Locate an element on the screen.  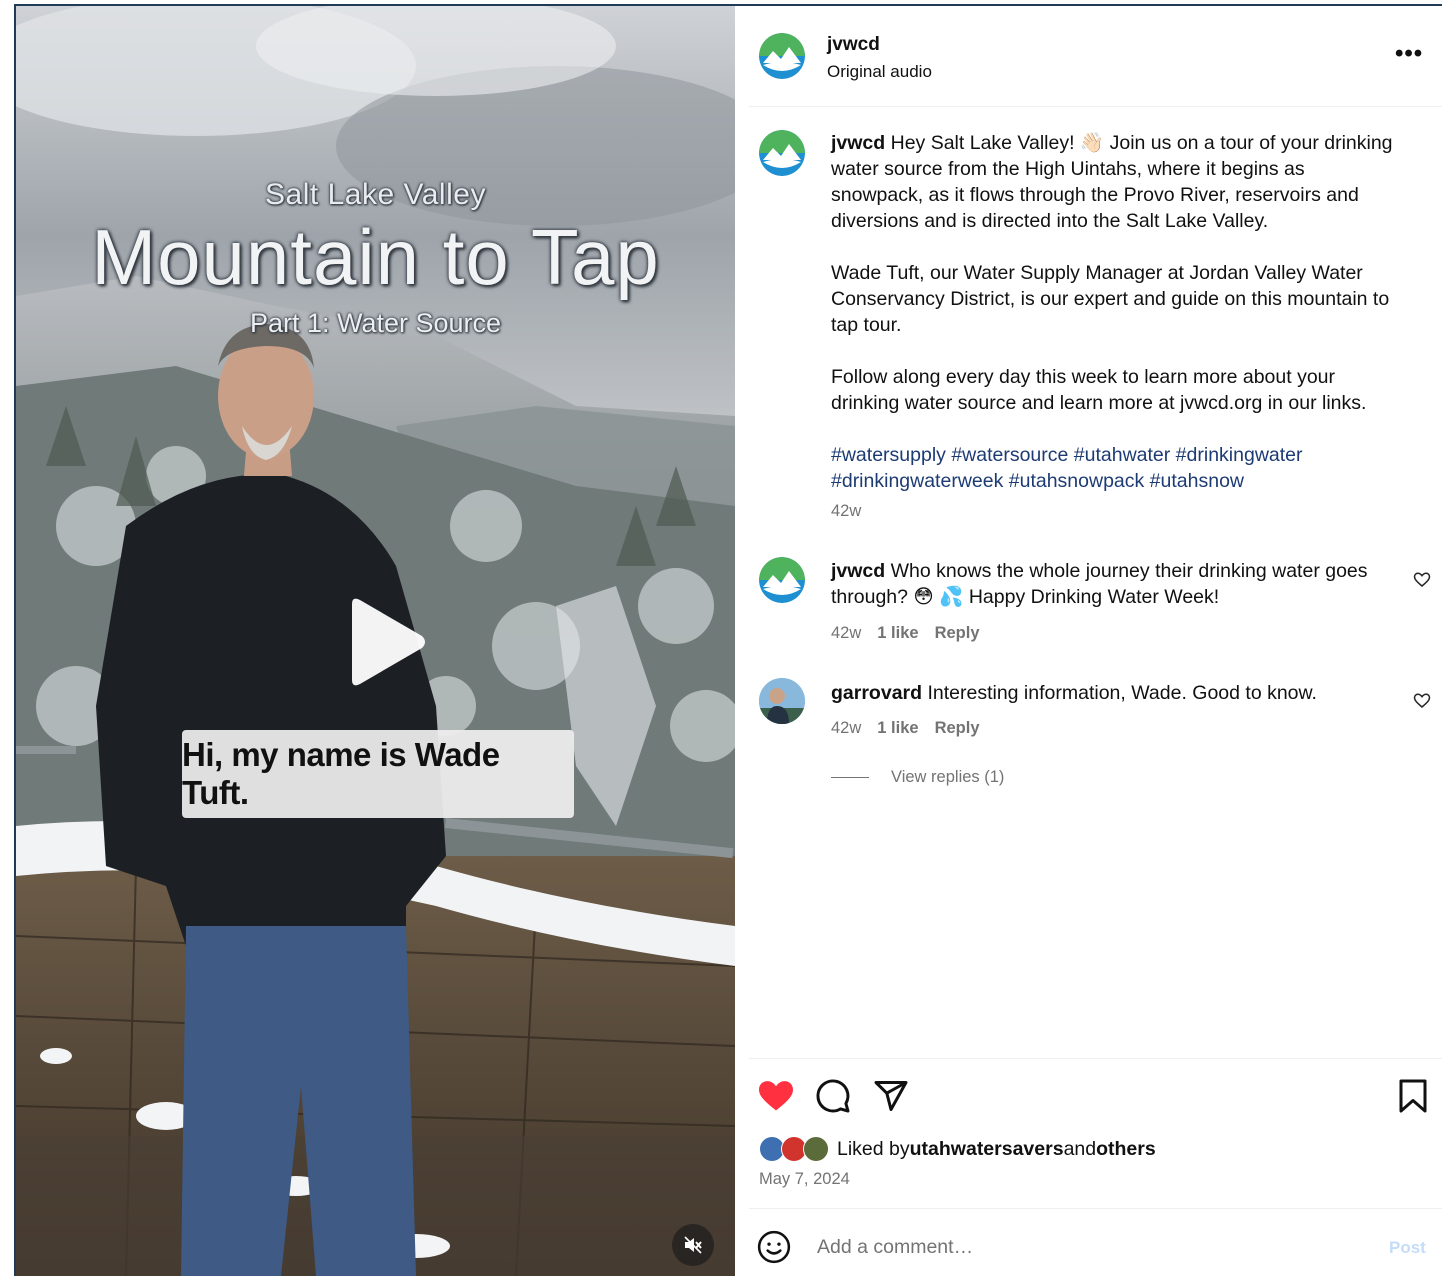
likes-middle: and is located at coordinates (1080, 1148).